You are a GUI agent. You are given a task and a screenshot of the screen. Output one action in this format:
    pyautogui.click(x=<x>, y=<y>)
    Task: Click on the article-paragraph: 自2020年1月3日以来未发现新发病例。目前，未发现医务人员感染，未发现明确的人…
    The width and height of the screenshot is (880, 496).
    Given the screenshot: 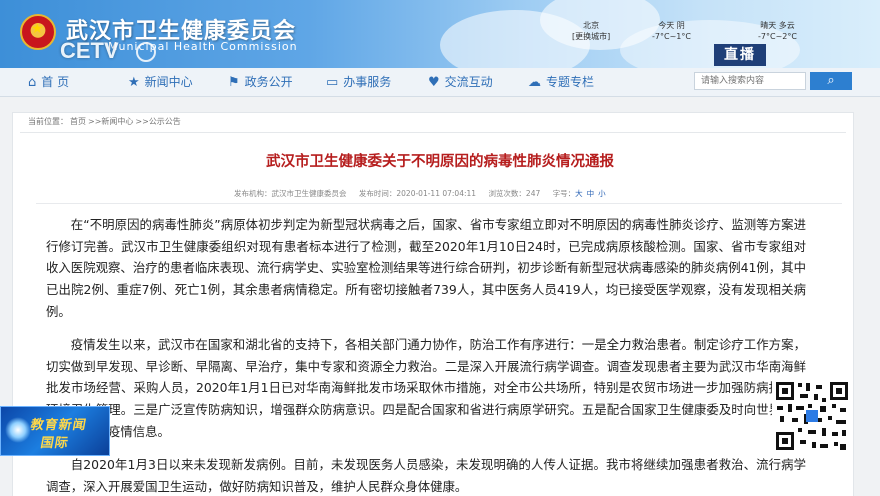 What is the action you would take?
    pyautogui.click(x=426, y=475)
    